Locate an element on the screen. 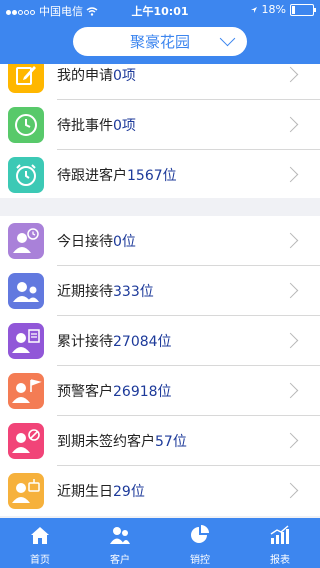  project-selector: 聚豪花园 is located at coordinates (160, 41).